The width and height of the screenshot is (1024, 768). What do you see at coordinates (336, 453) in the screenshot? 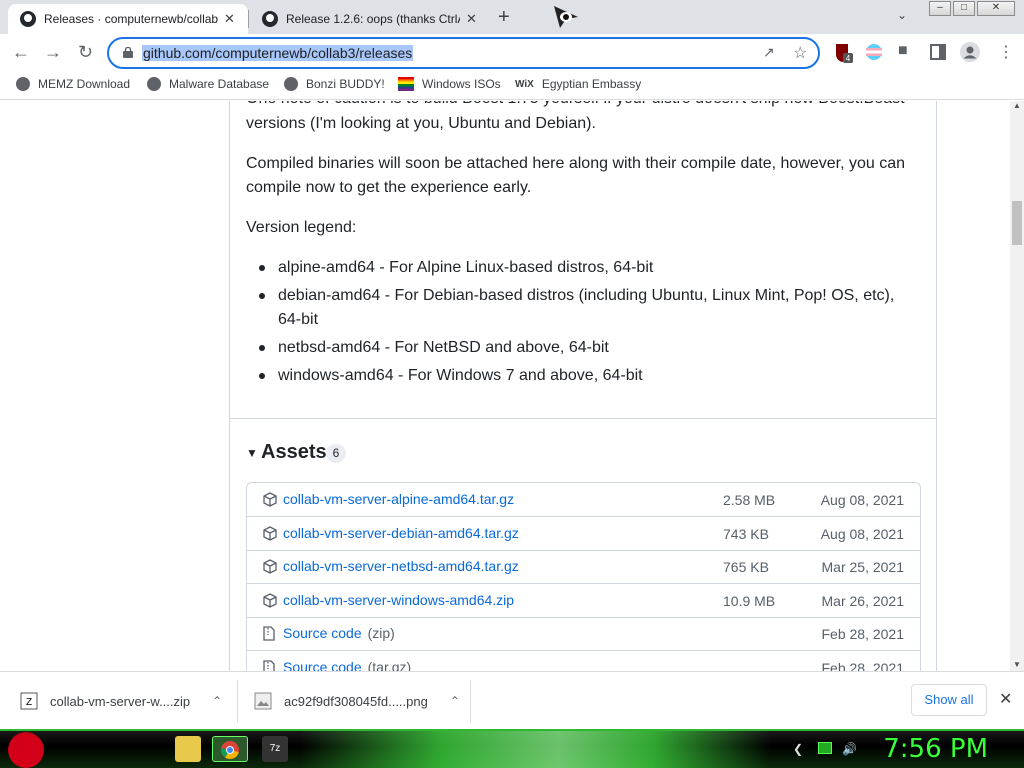
I see `assets-count-badge: 6` at bounding box center [336, 453].